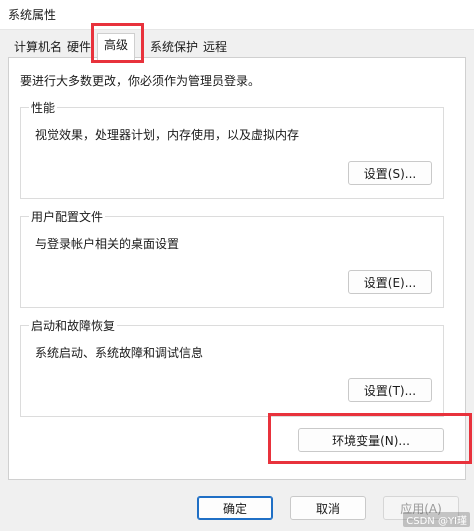  I want to click on user-profiles-group-title: 用户配置文件, so click(67, 216).